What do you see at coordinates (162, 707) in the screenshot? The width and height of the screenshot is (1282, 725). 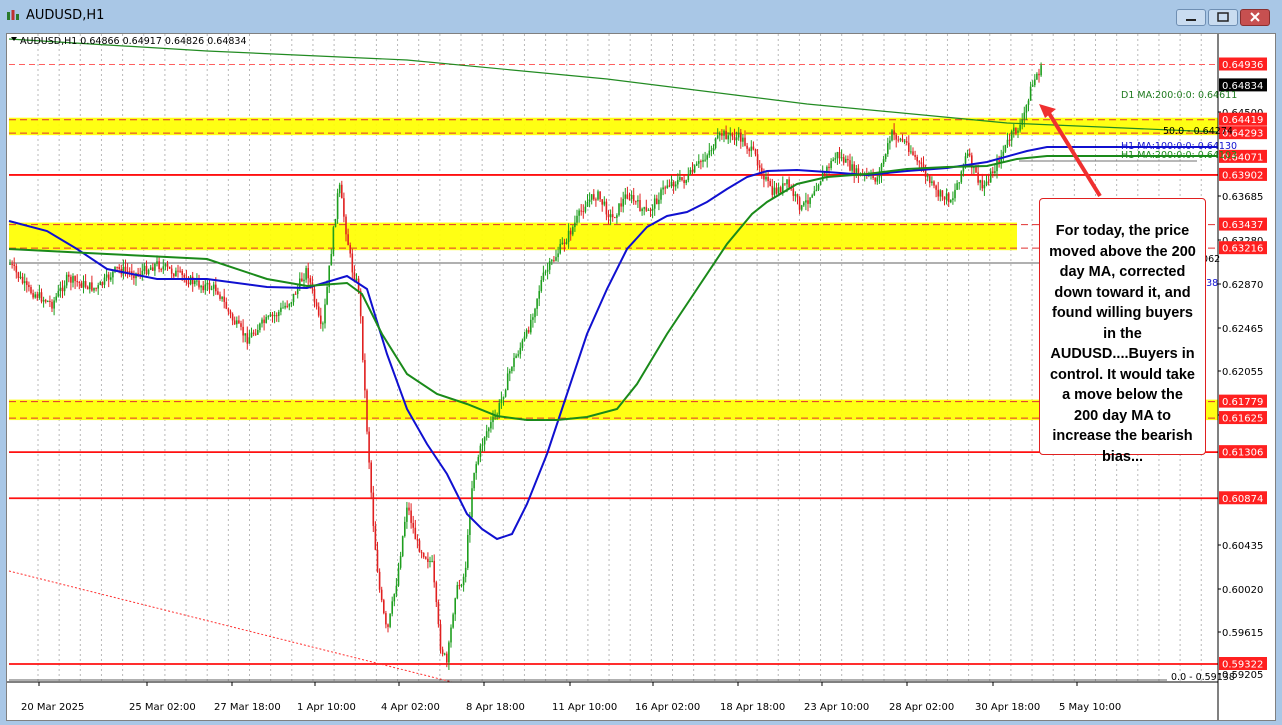 I see `x-tick-label: 25 Mar 02:00` at bounding box center [162, 707].